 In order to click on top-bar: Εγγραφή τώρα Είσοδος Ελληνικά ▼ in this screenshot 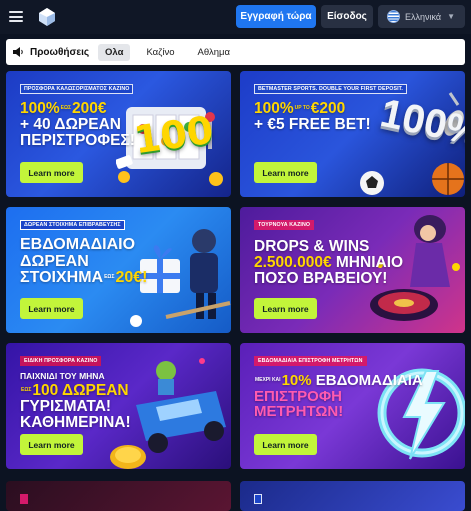, I will do `click(235, 17)`.